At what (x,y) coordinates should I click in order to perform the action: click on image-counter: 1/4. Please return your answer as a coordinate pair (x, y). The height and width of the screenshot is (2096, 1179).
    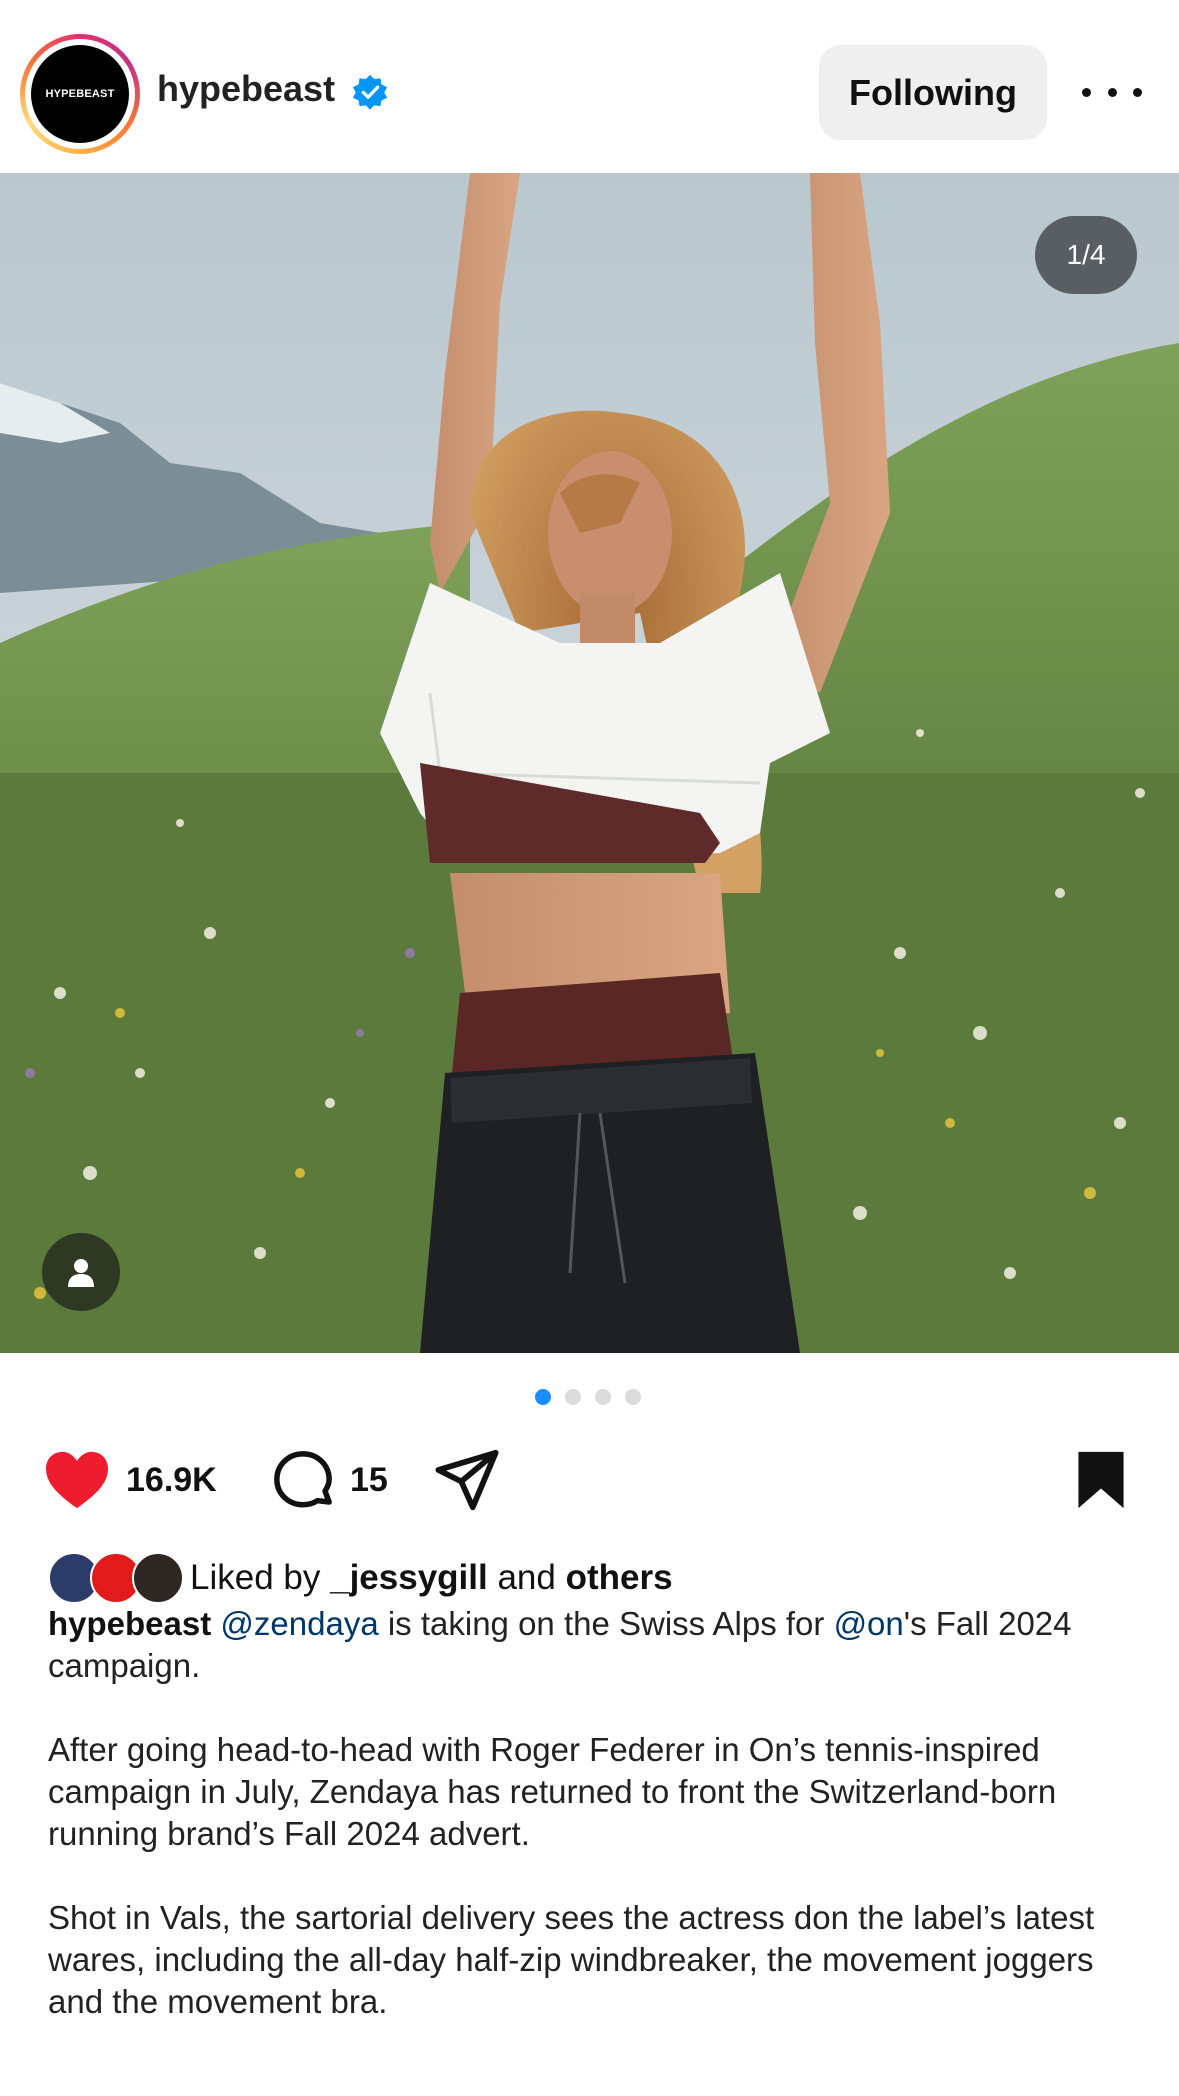
    Looking at the image, I should click on (1086, 255).